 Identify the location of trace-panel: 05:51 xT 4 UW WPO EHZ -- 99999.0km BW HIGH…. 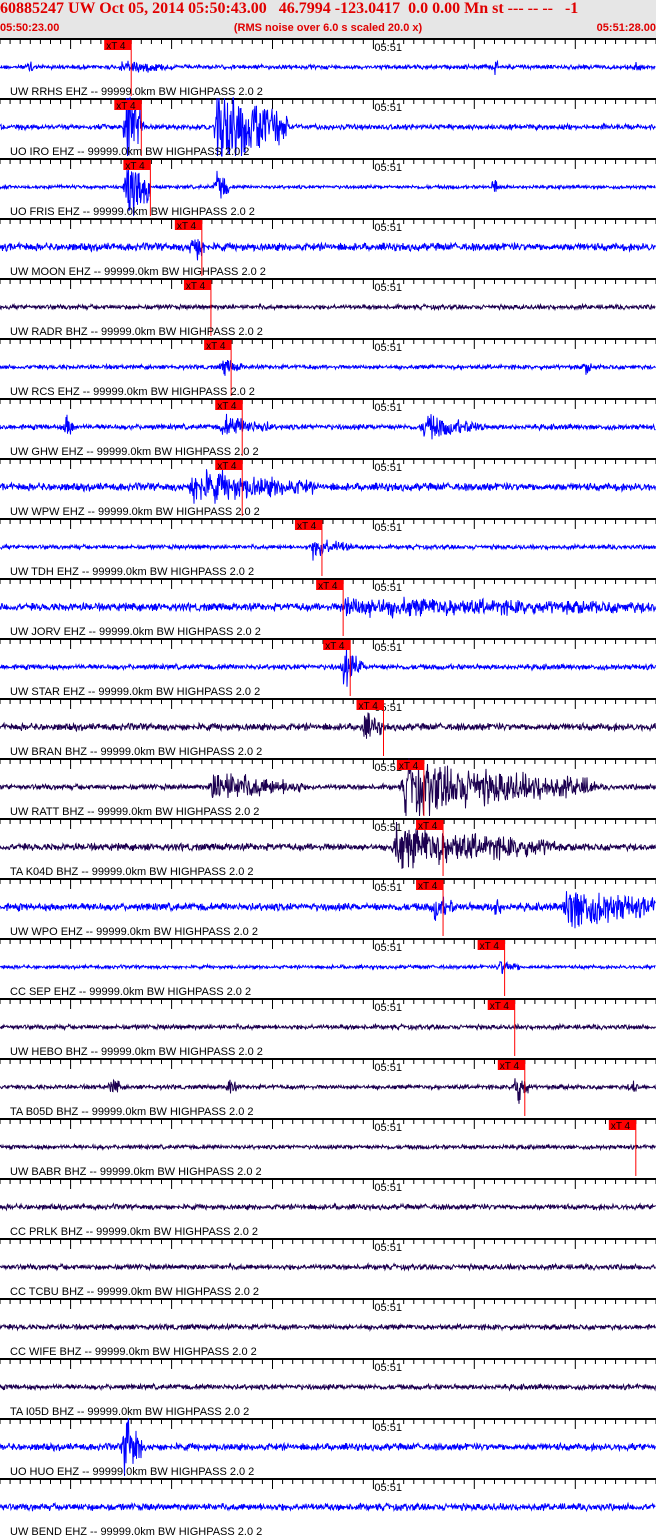
(328, 908).